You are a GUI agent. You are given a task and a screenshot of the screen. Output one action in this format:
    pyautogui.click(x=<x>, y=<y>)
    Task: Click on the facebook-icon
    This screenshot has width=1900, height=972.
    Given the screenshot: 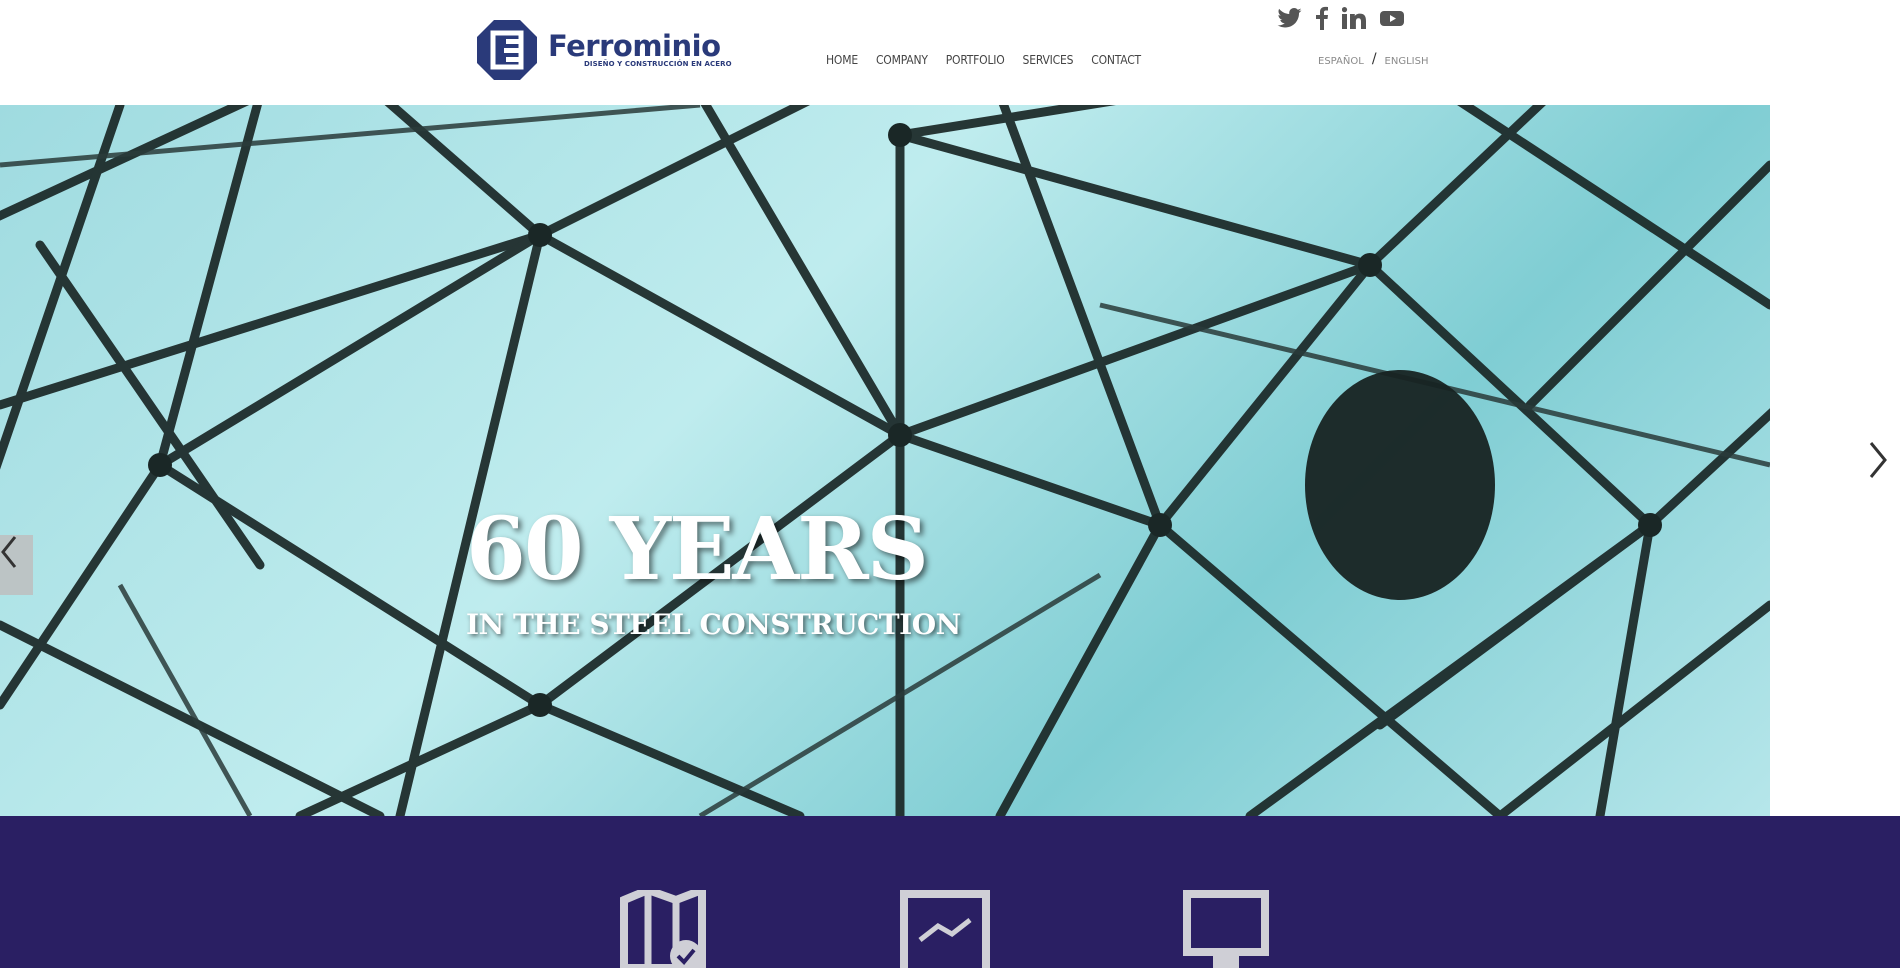 What is the action you would take?
    pyautogui.click(x=1322, y=20)
    